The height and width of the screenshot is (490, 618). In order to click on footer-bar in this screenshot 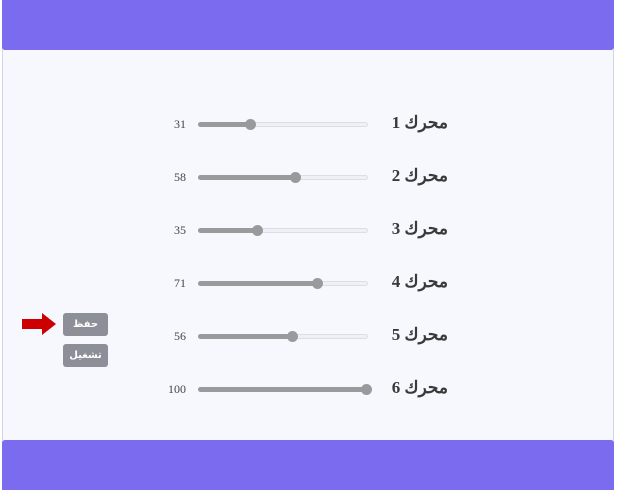, I will do `click(308, 465)`.